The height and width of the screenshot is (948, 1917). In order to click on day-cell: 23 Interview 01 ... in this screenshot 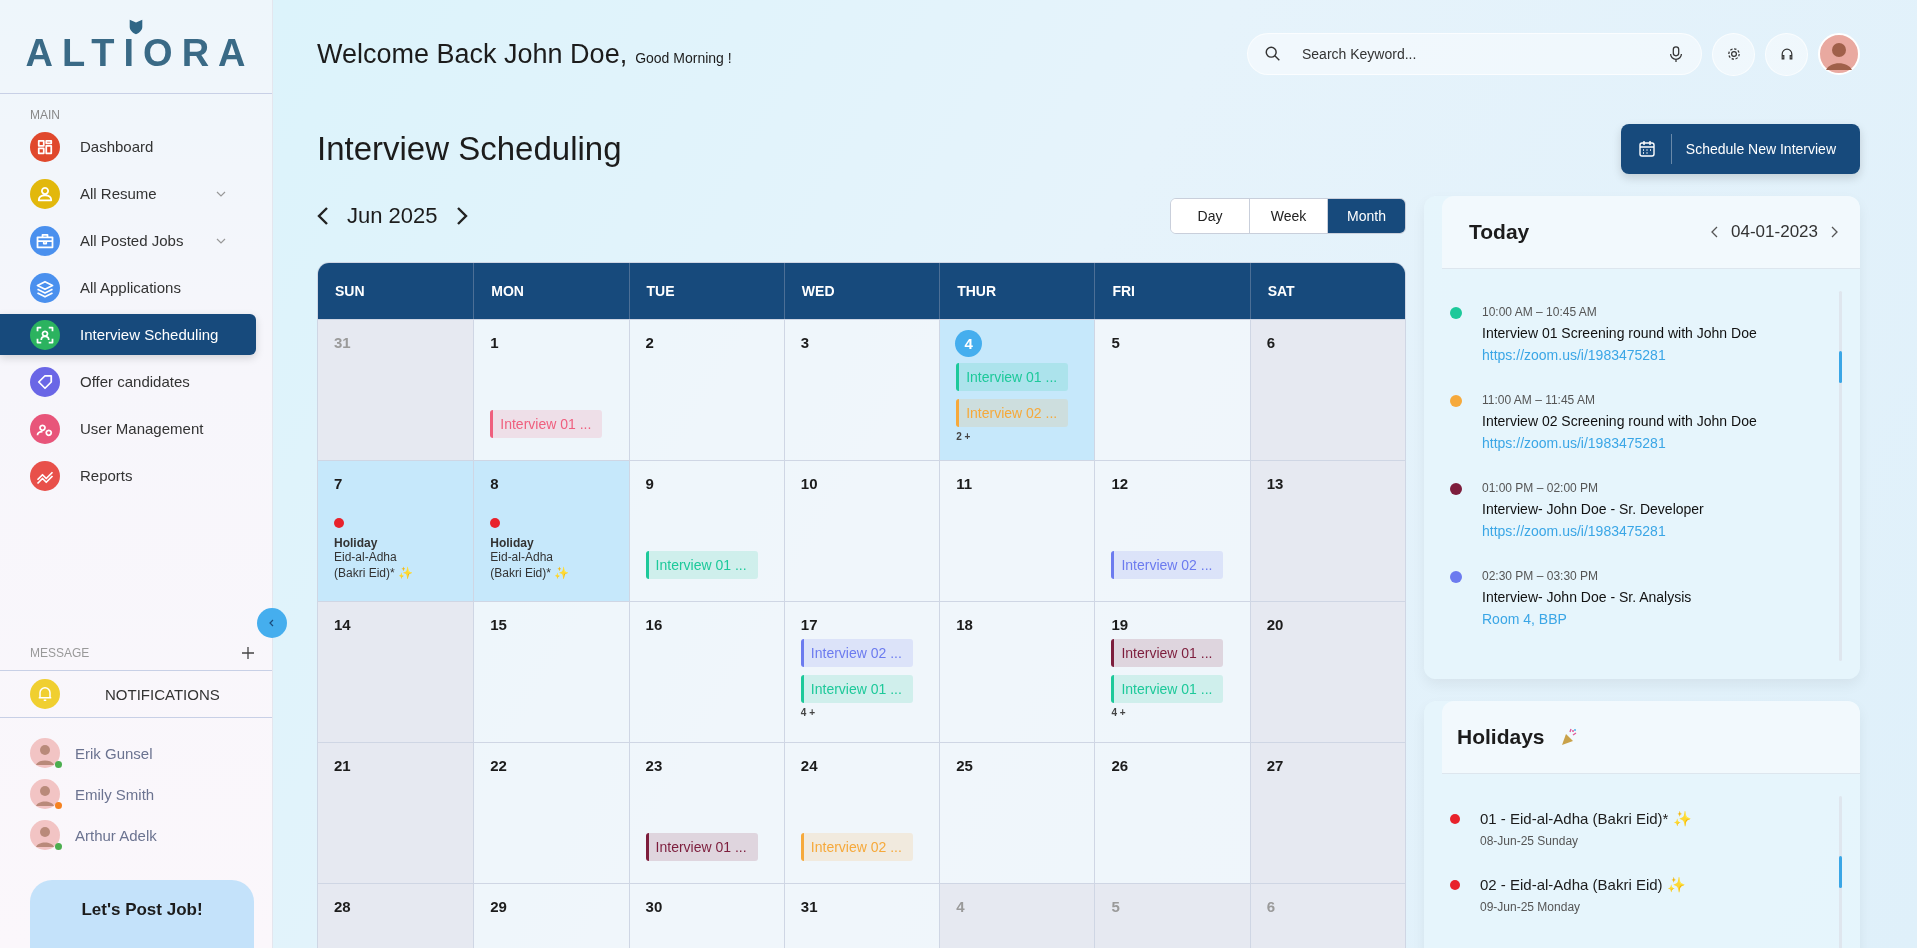, I will do `click(706, 812)`.